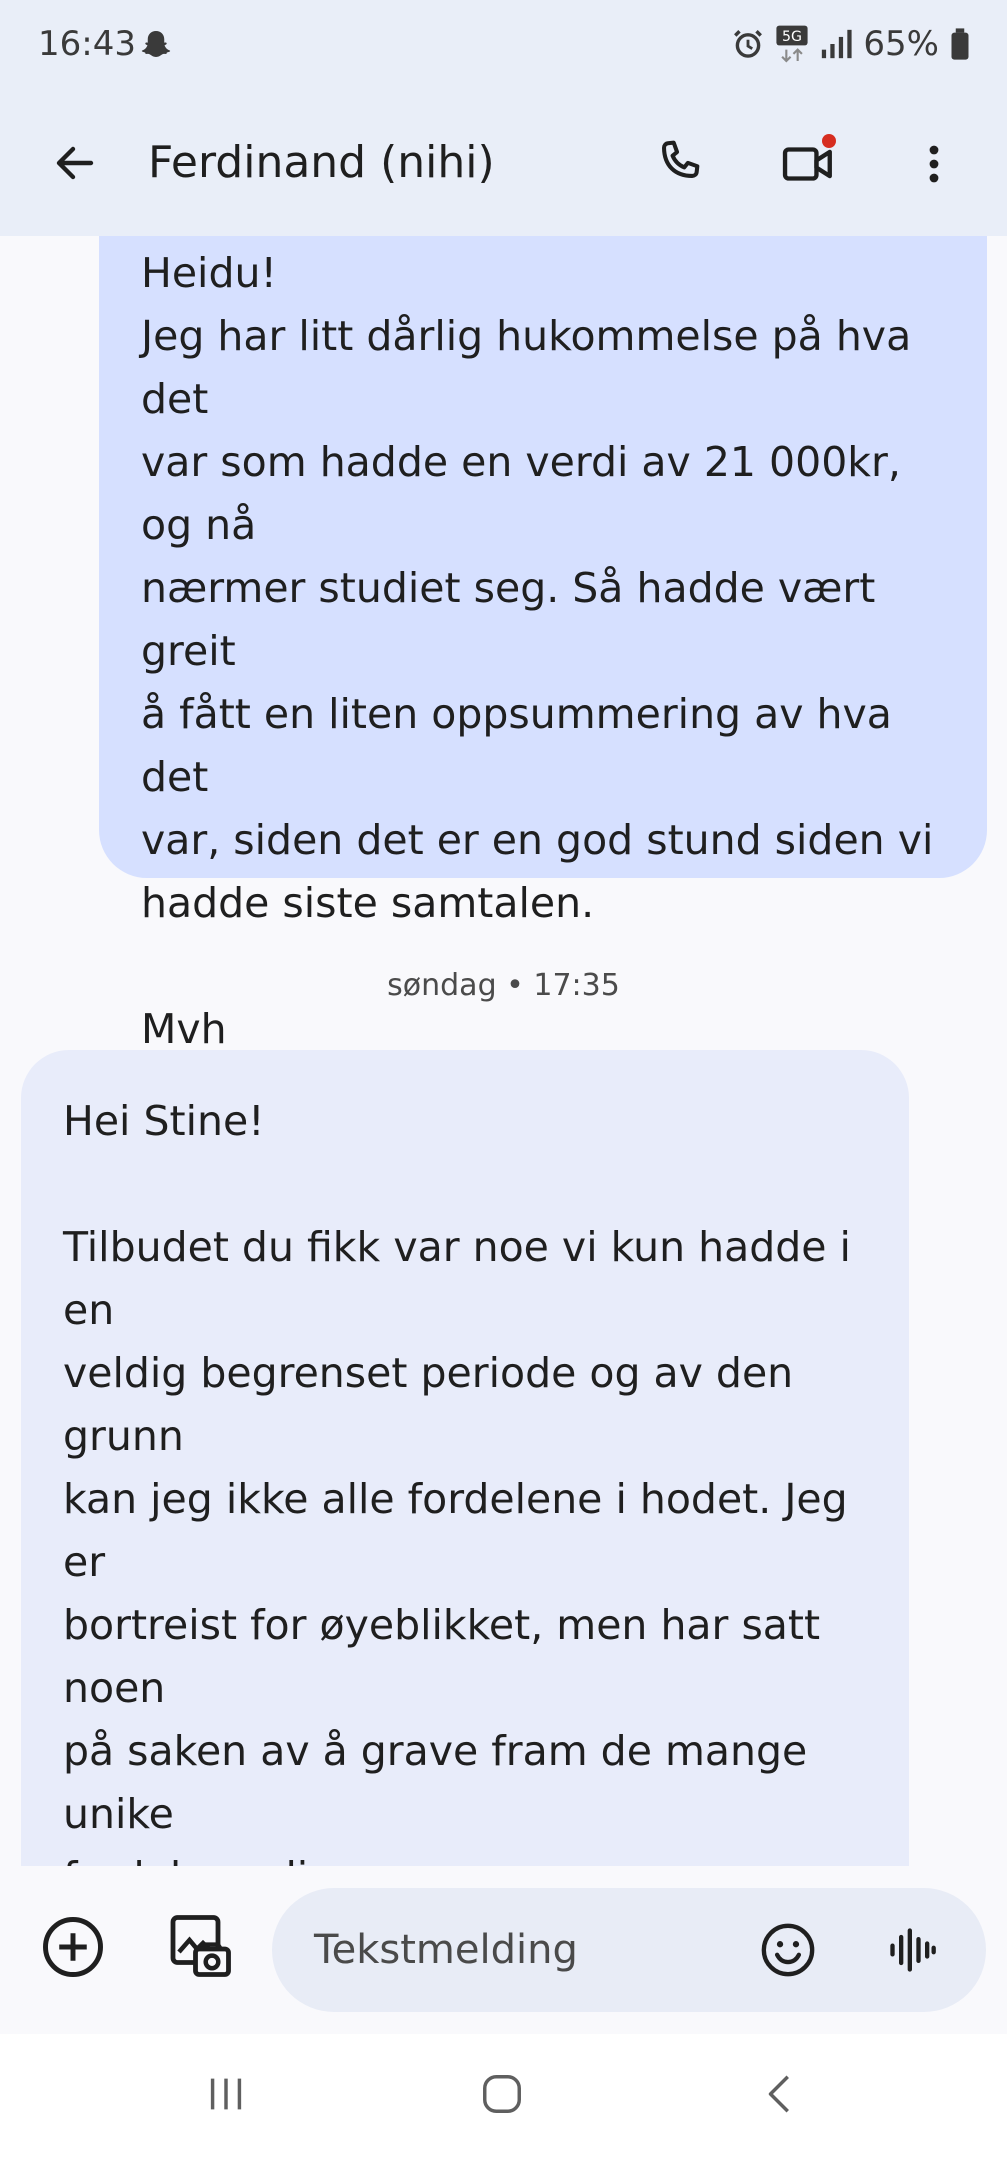  Describe the element at coordinates (629, 1950) in the screenshot. I see `message-input: Tekstmelding` at that location.